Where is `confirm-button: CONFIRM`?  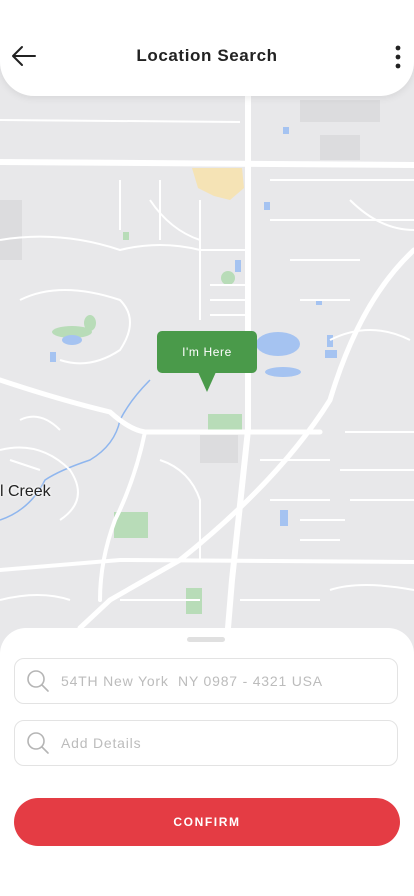 confirm-button: CONFIRM is located at coordinates (207, 822).